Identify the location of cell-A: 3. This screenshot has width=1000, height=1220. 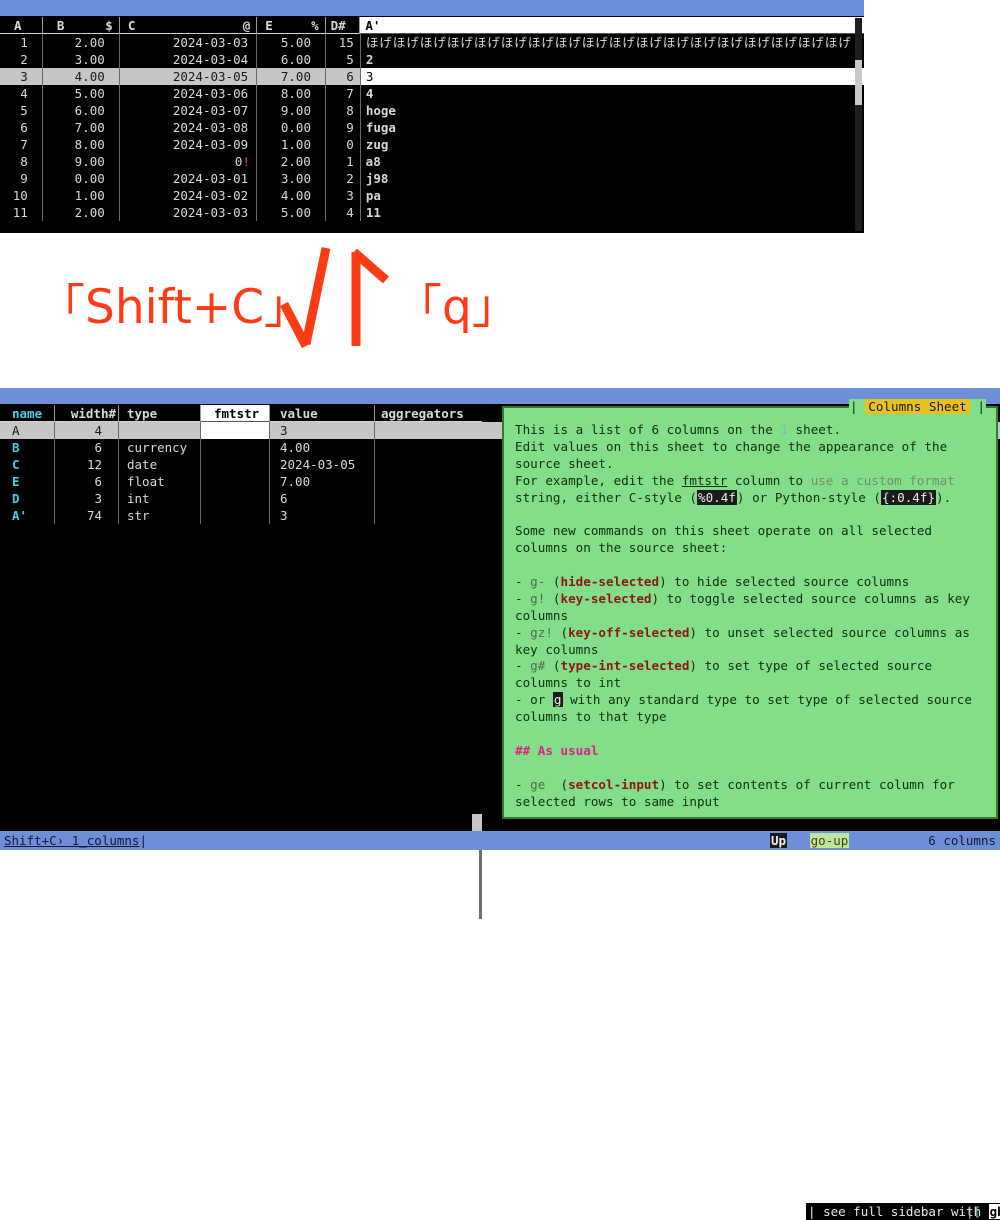
(24, 76).